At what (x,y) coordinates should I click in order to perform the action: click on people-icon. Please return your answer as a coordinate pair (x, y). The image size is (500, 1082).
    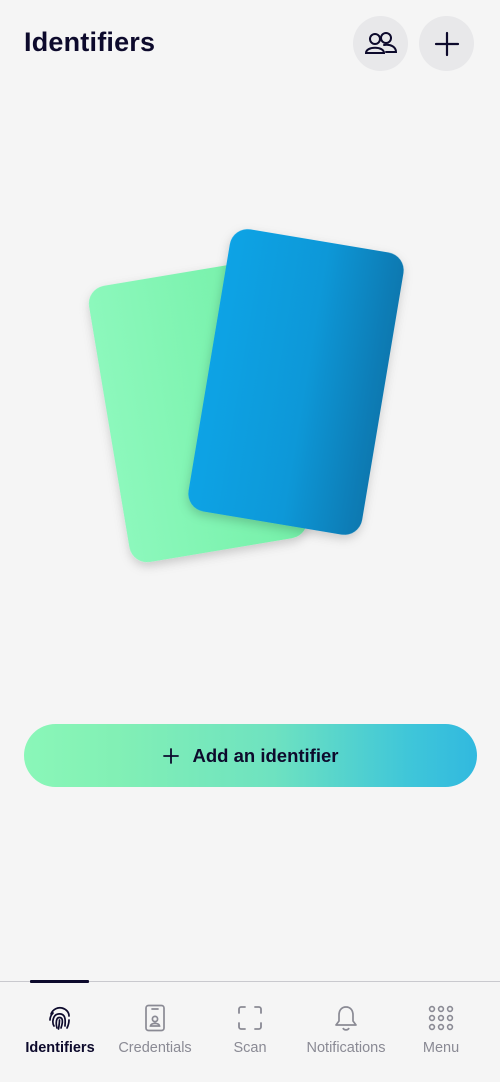
    Looking at the image, I should click on (380, 42).